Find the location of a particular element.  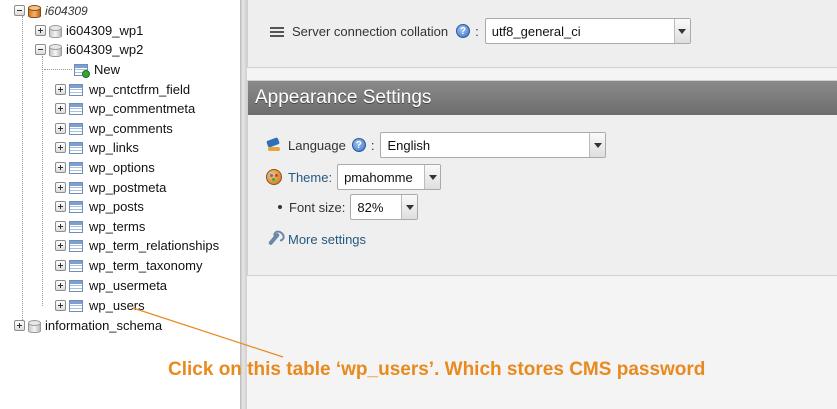

tree-table-wp_users: wp_users is located at coordinates (100, 305).